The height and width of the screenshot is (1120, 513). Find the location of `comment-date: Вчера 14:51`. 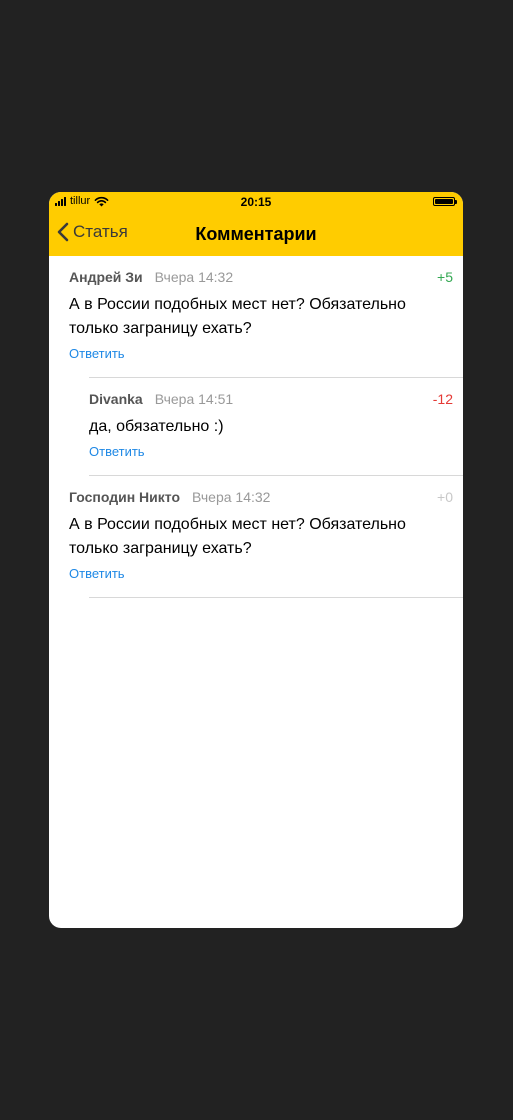

comment-date: Вчера 14:51 is located at coordinates (194, 399).